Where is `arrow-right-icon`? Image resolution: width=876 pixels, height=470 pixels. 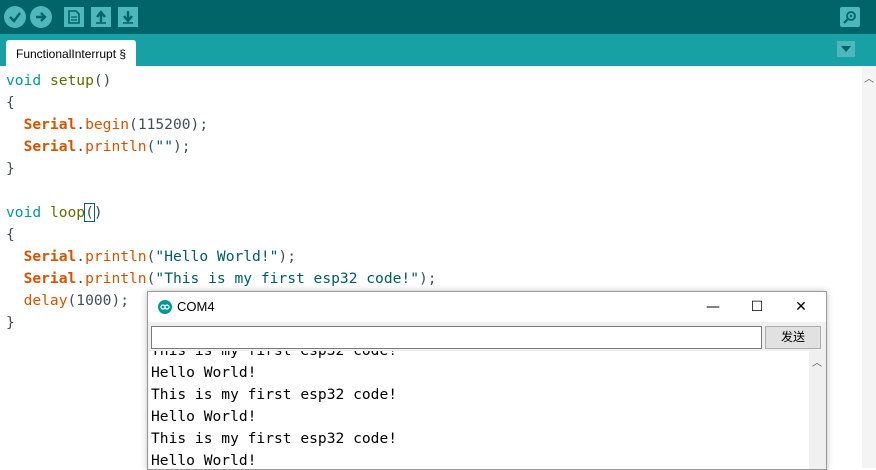
arrow-right-icon is located at coordinates (41, 17).